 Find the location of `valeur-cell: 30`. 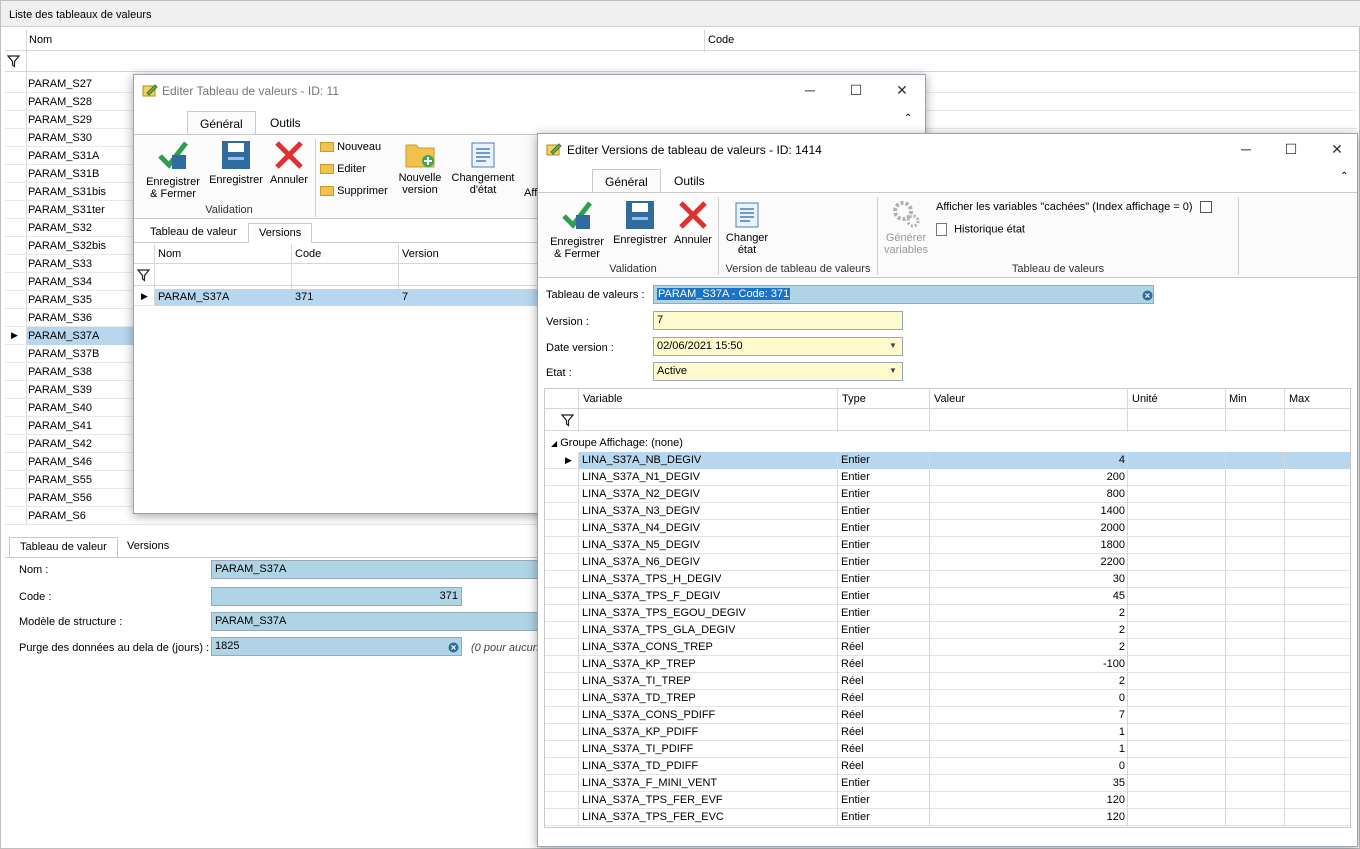

valeur-cell: 30 is located at coordinates (1118, 579).